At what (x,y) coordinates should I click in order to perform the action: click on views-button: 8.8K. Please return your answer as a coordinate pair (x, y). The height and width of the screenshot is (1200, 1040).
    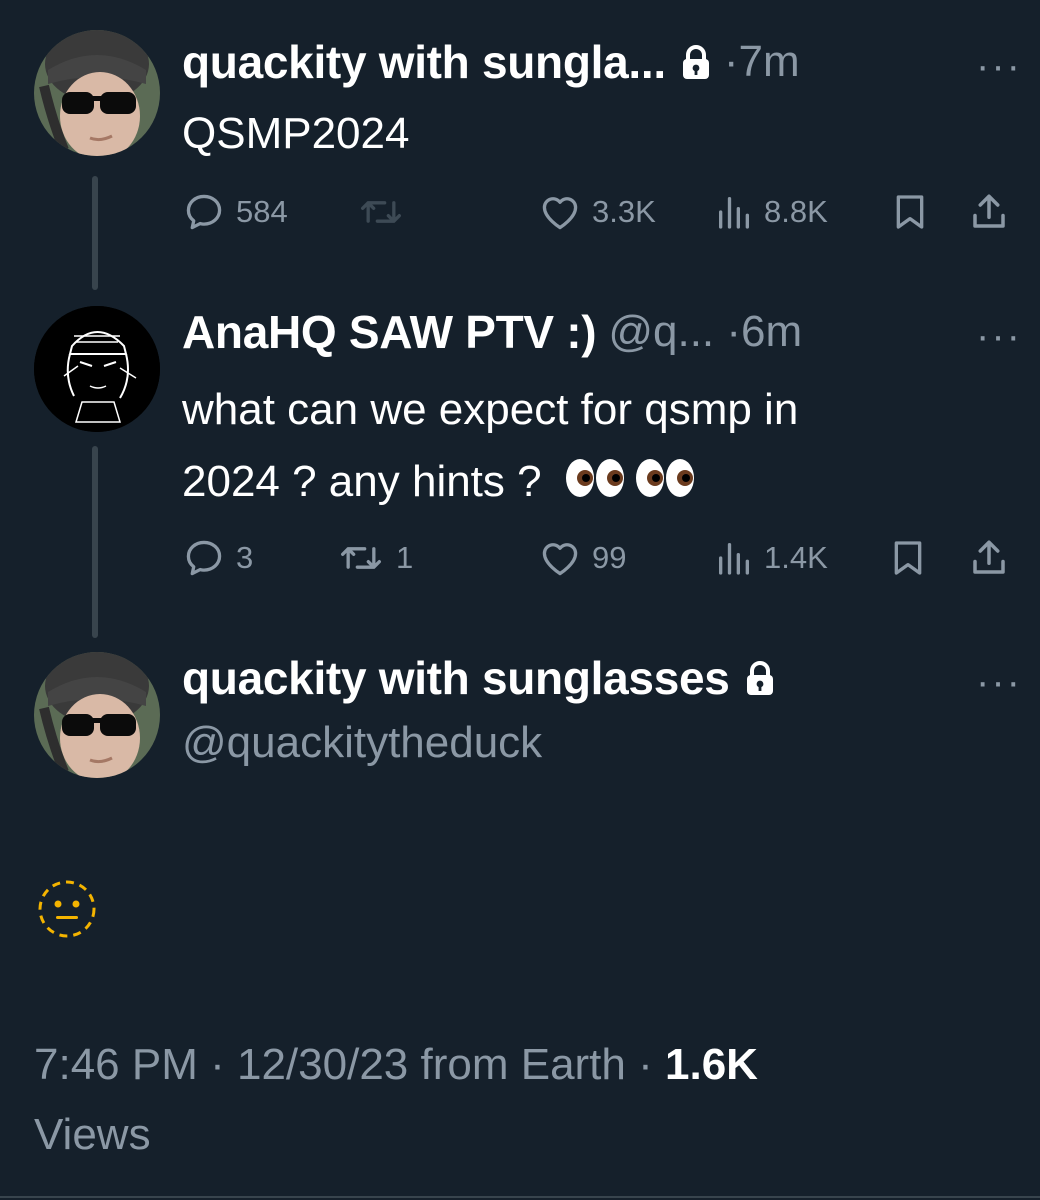
    Looking at the image, I should click on (771, 212).